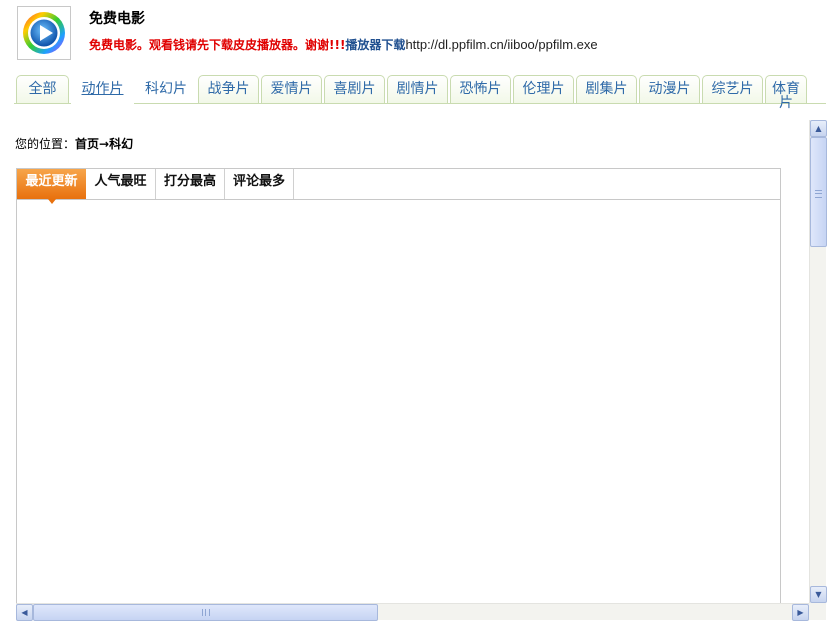  Describe the element at coordinates (166, 89) in the screenshot. I see `tab-scifi: 科幻片` at that location.